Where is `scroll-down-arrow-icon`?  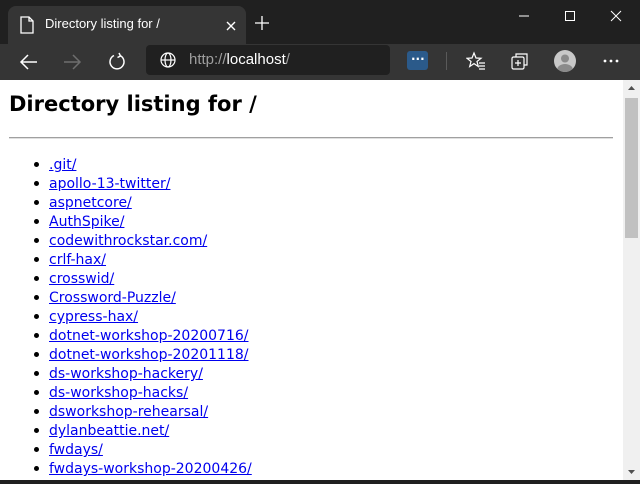 scroll-down-arrow-icon is located at coordinates (631, 471).